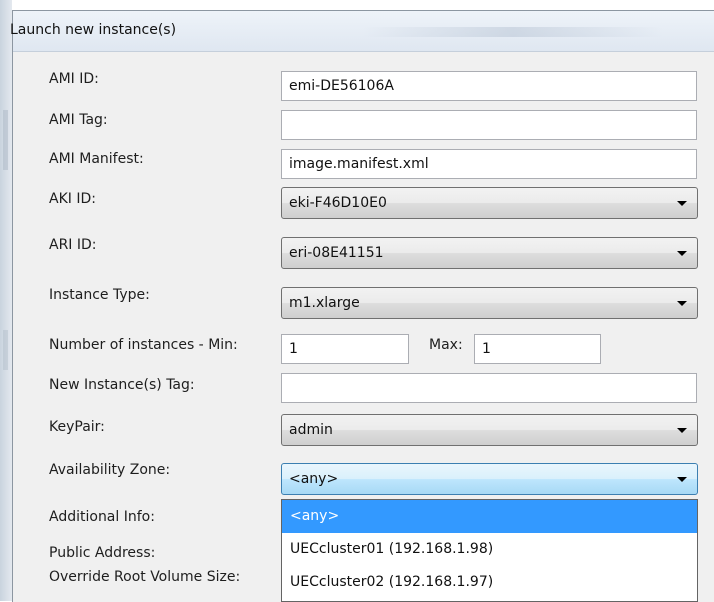  Describe the element at coordinates (143, 345) in the screenshot. I see `num-instances-label: Number of instances - Min:` at that location.